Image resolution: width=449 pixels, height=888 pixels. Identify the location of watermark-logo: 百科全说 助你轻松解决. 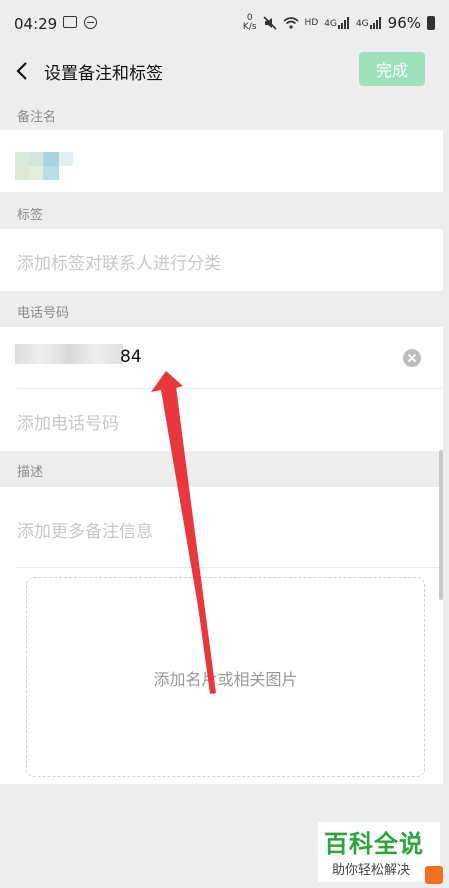
(379, 852).